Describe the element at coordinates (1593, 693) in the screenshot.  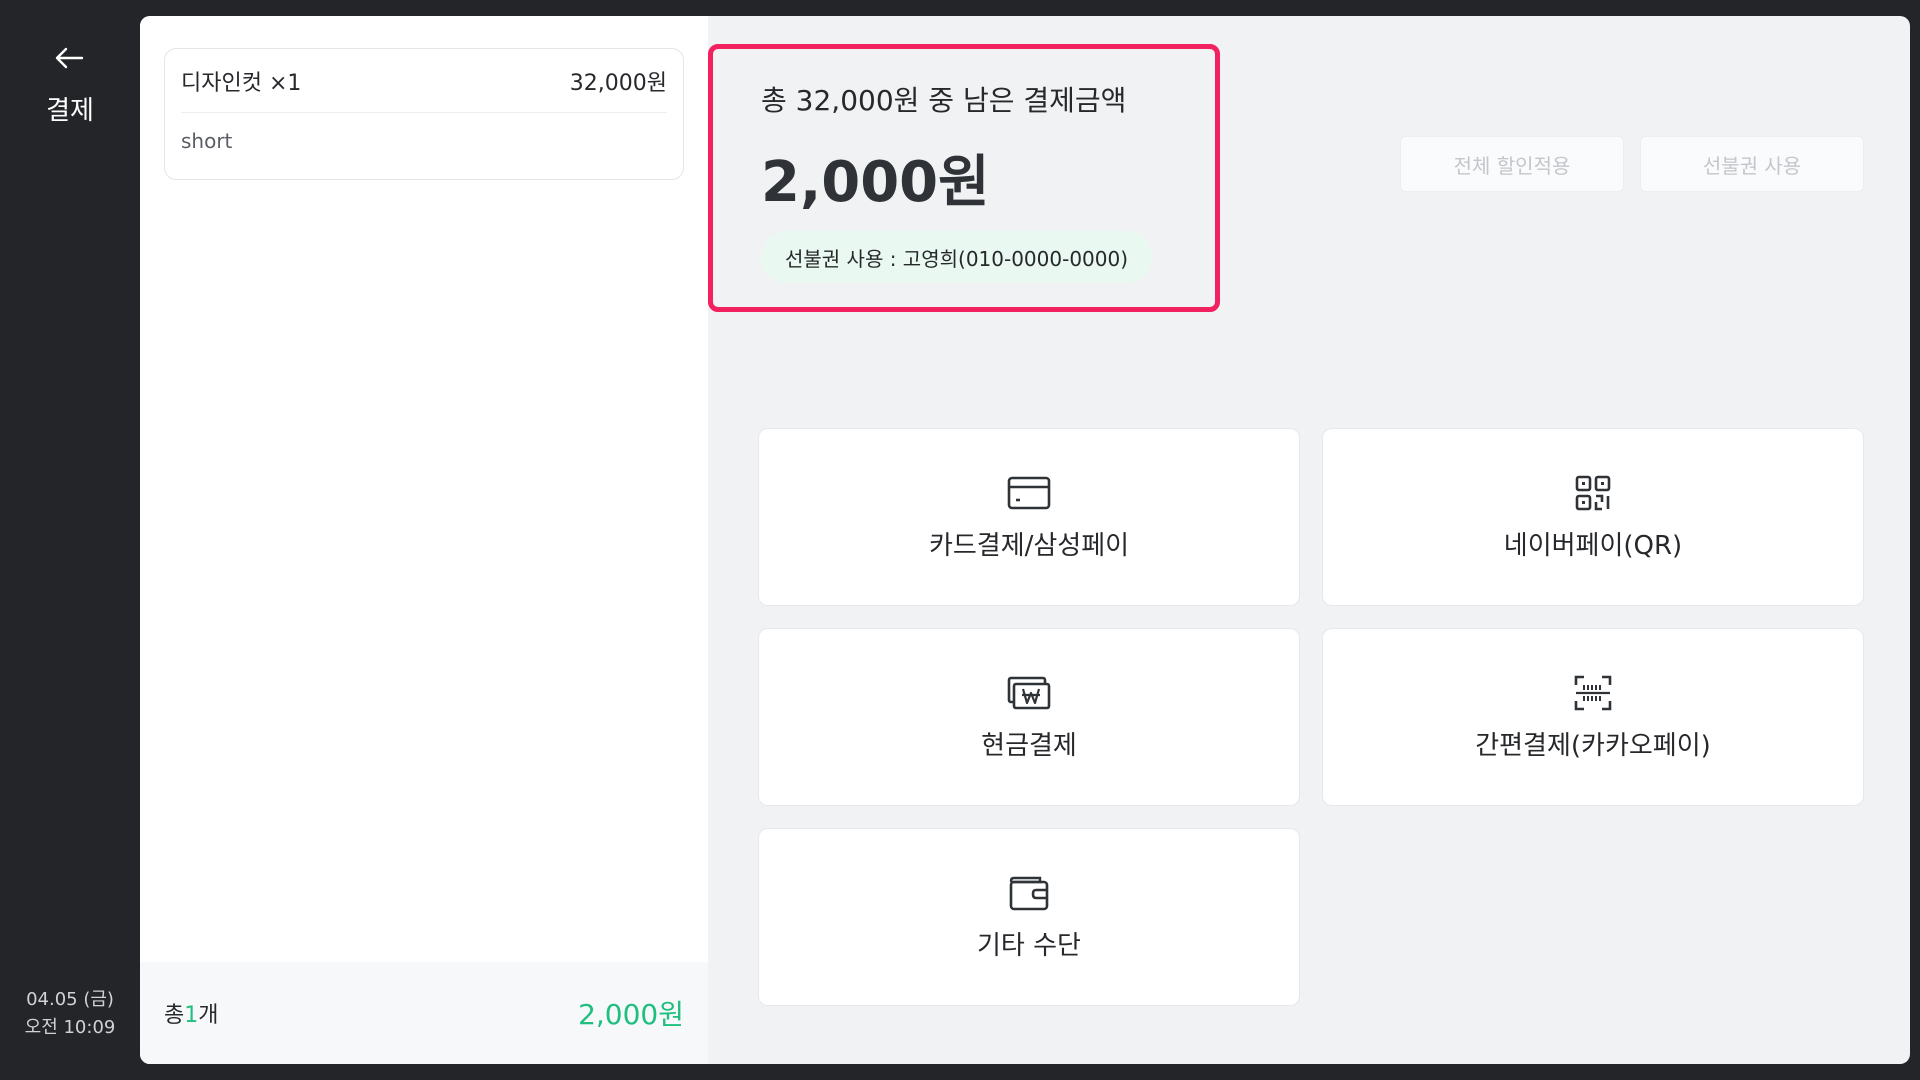
I see `barcode-scan-icon` at that location.